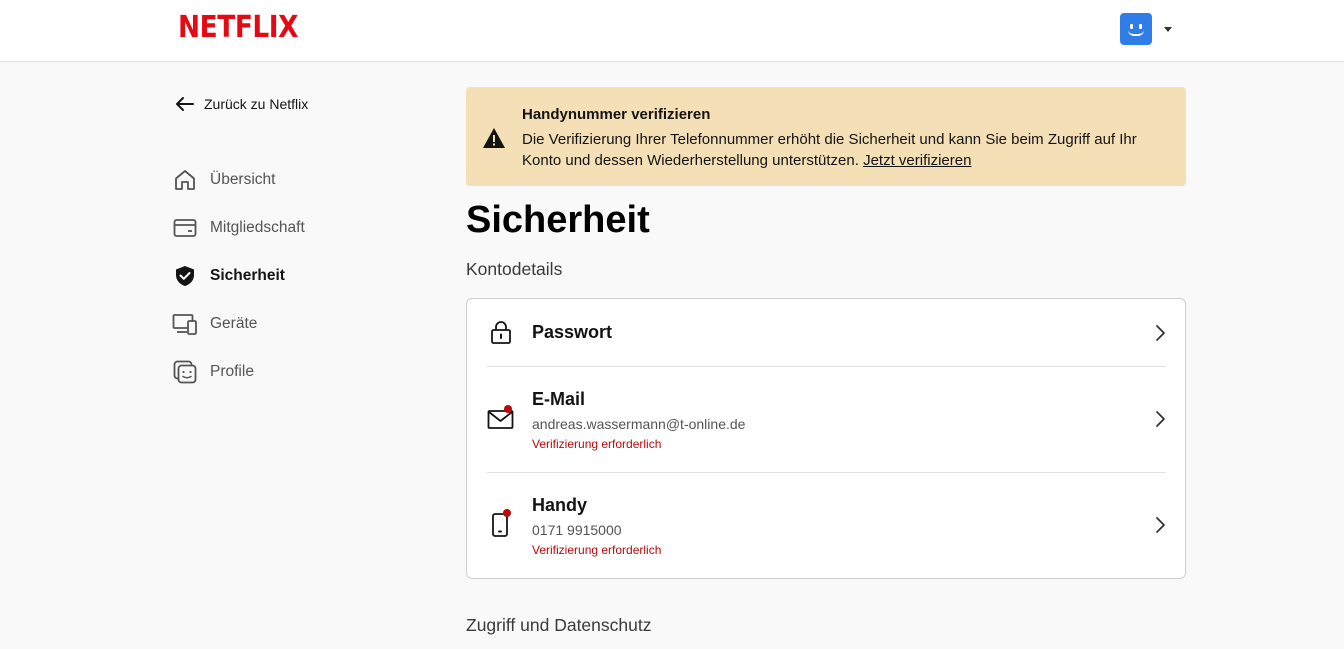 This screenshot has height=649, width=1344. What do you see at coordinates (572, 332) in the screenshot?
I see `password-title: Passwort` at bounding box center [572, 332].